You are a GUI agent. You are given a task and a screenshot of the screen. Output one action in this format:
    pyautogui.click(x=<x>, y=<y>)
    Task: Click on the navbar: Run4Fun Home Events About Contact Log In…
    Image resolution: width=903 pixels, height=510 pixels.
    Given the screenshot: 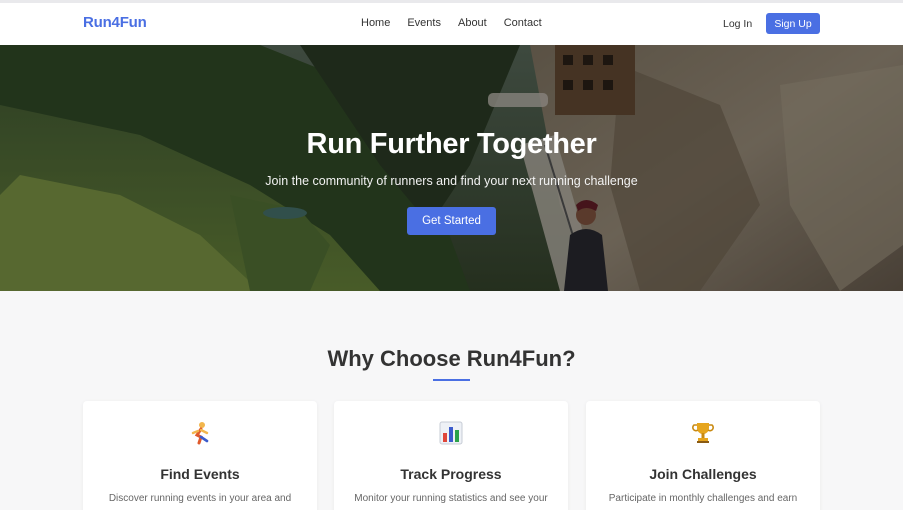 What is the action you would take?
    pyautogui.click(x=451, y=24)
    